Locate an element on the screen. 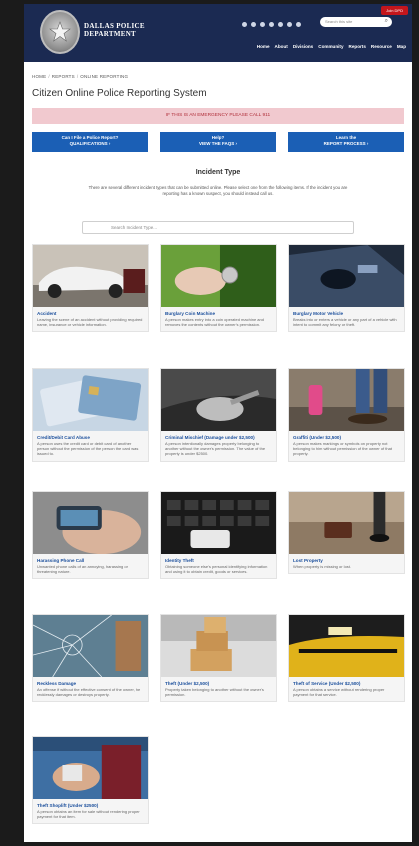 This screenshot has height=846, width=419. nav-community: Community is located at coordinates (330, 46).